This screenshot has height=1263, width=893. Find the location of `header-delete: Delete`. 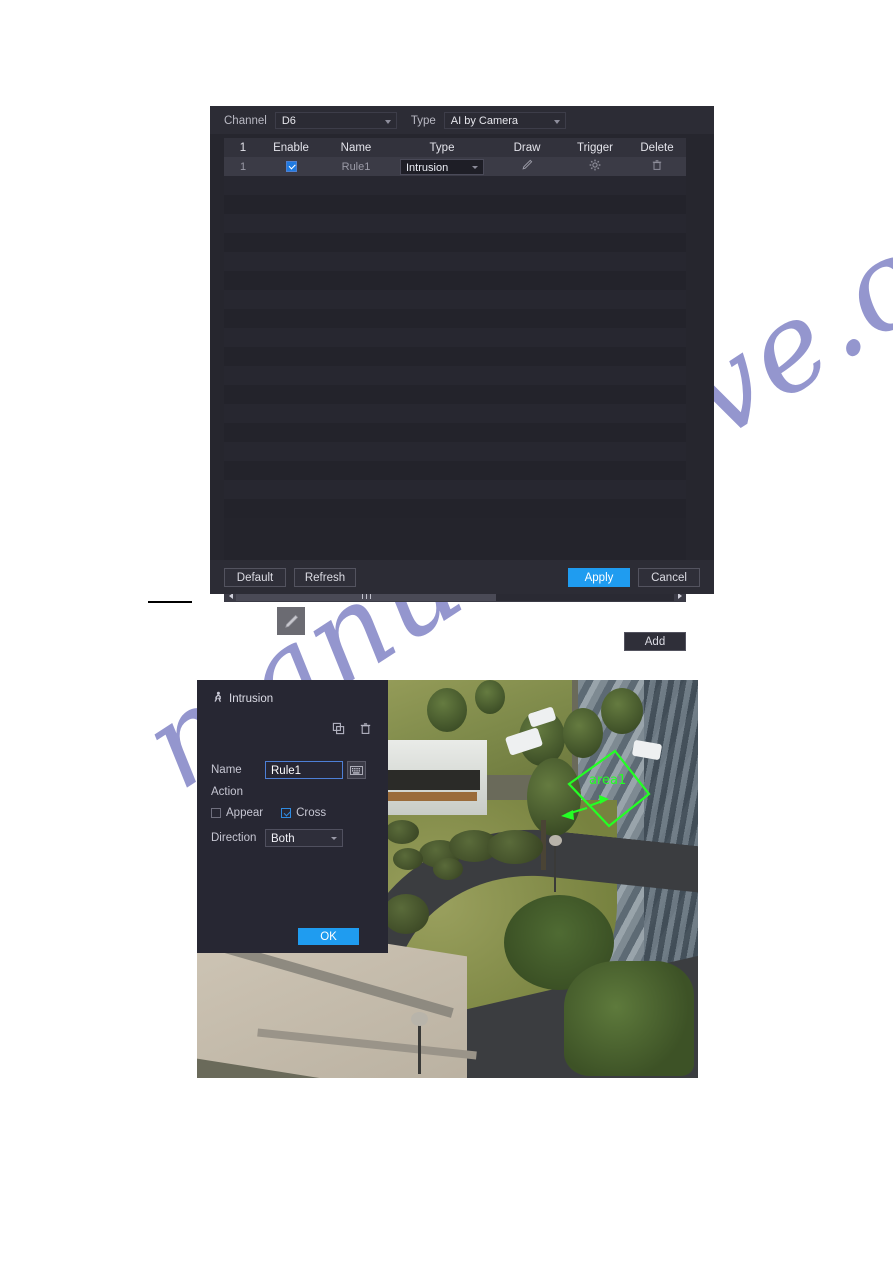

header-delete: Delete is located at coordinates (657, 147).